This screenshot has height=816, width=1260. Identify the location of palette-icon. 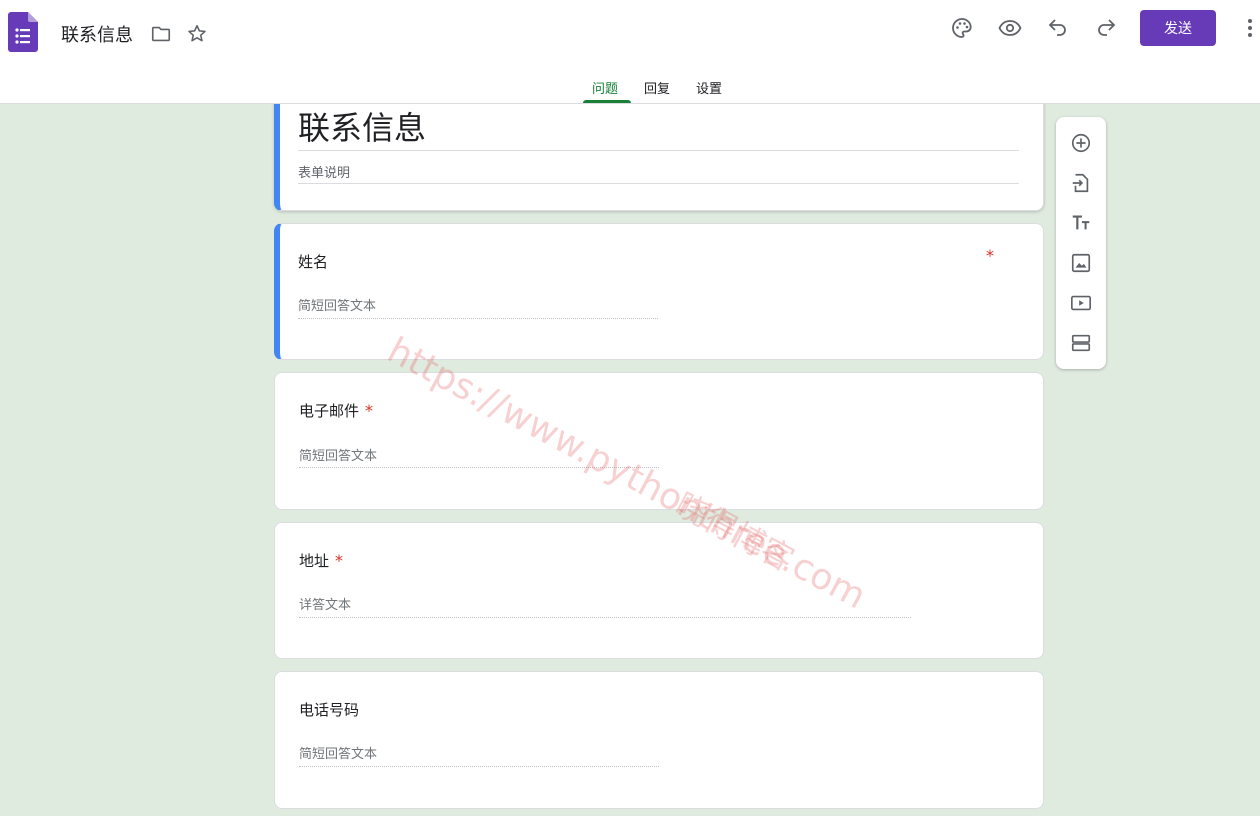
(962, 28).